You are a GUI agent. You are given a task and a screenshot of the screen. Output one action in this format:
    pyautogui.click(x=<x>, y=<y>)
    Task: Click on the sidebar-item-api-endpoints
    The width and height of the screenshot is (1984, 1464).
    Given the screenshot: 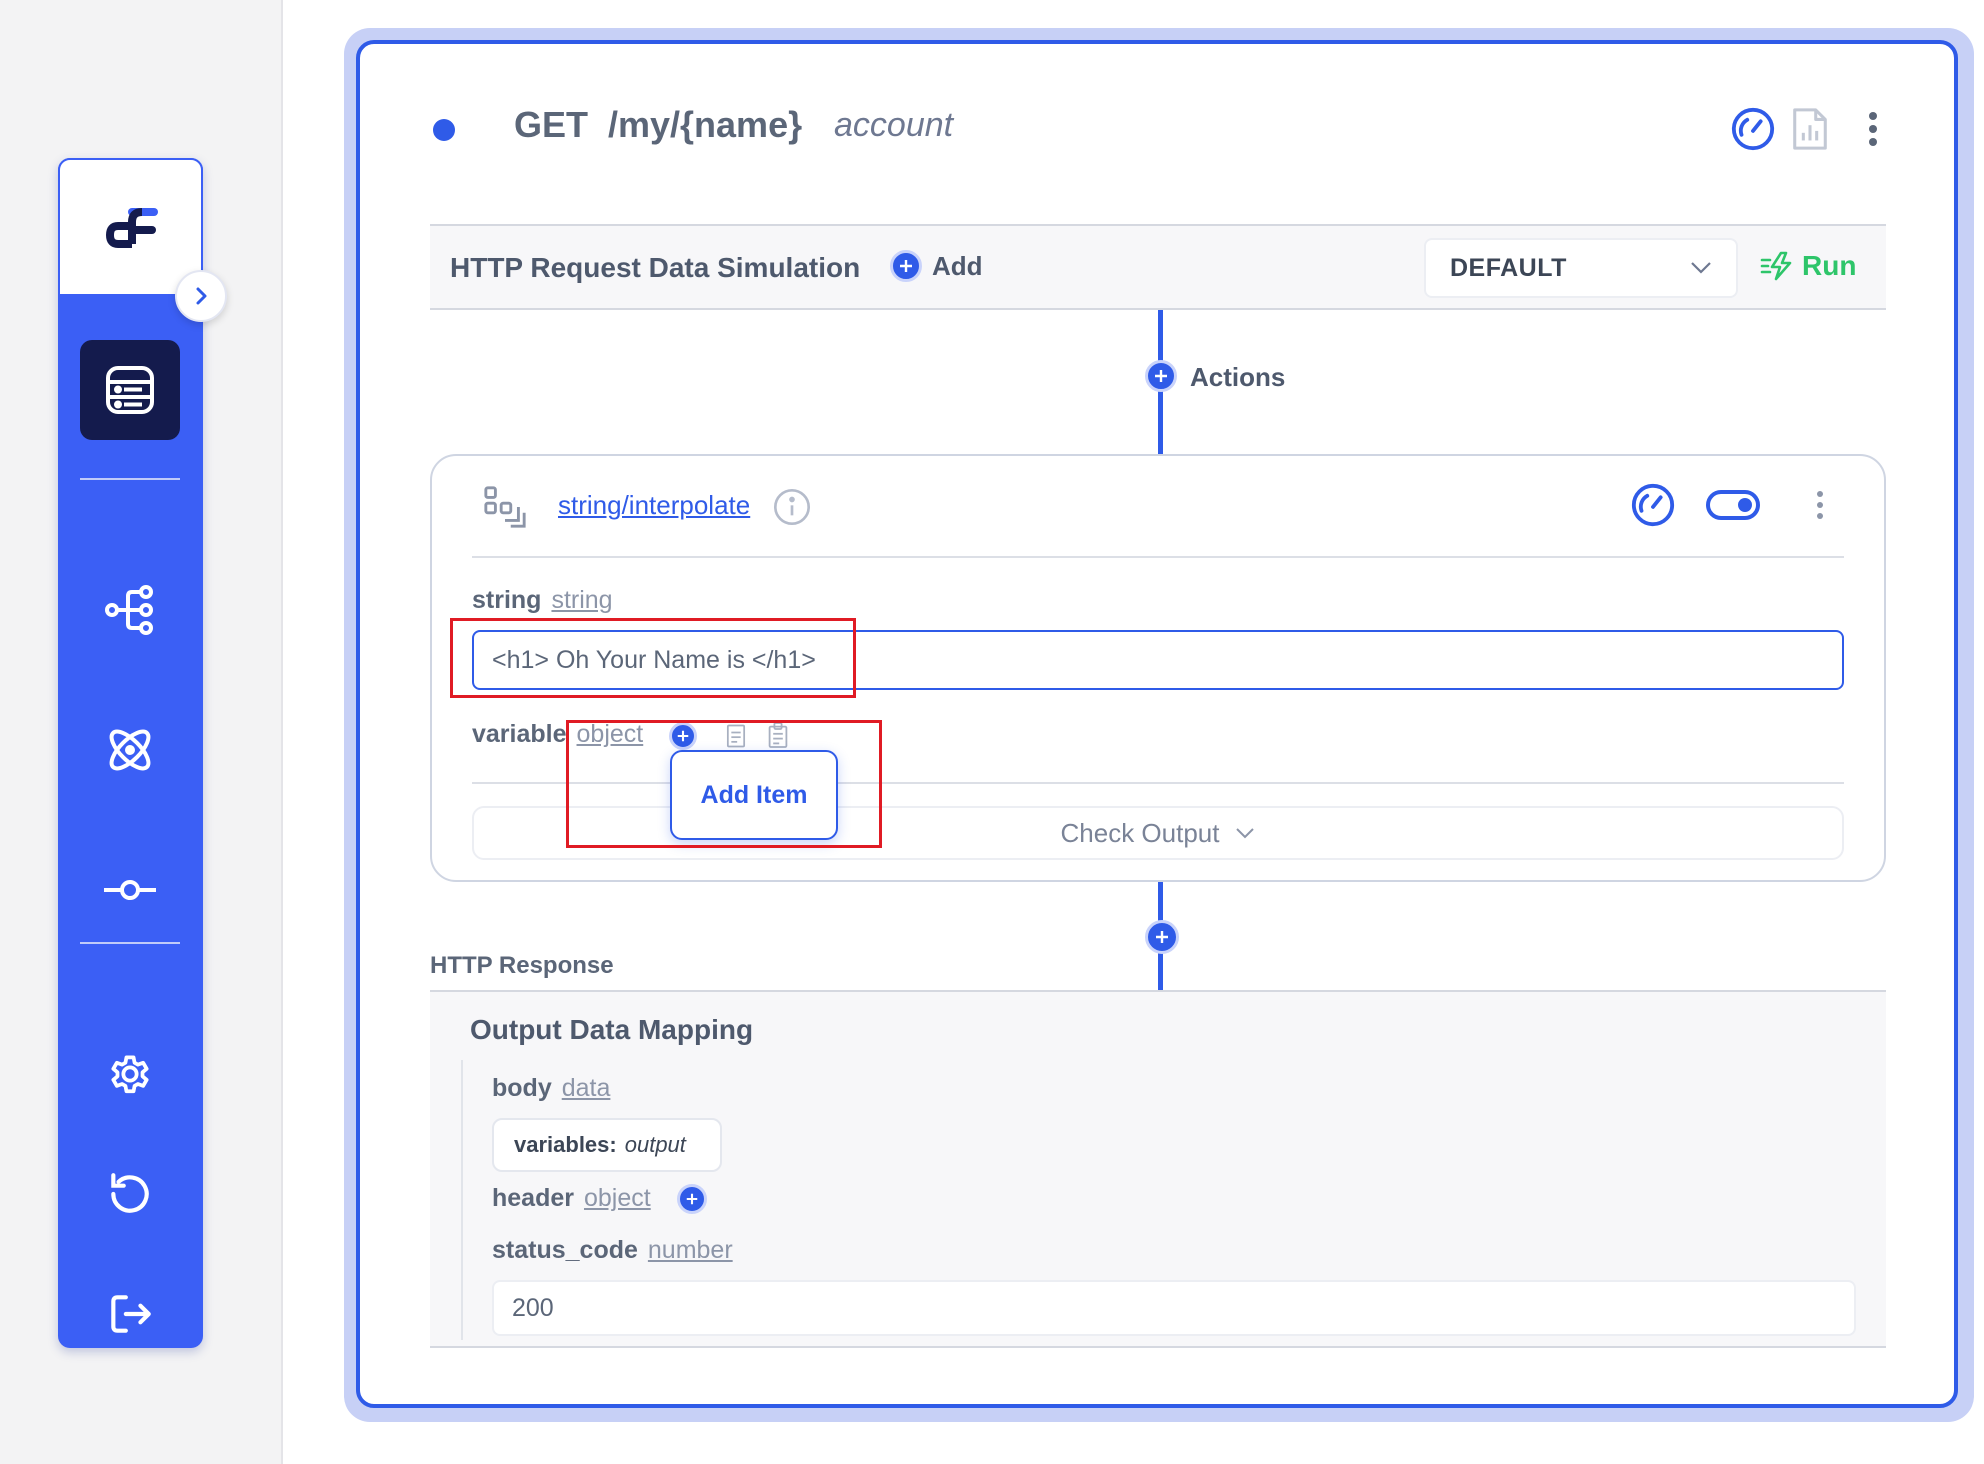 What is the action you would take?
    pyautogui.click(x=130, y=390)
    